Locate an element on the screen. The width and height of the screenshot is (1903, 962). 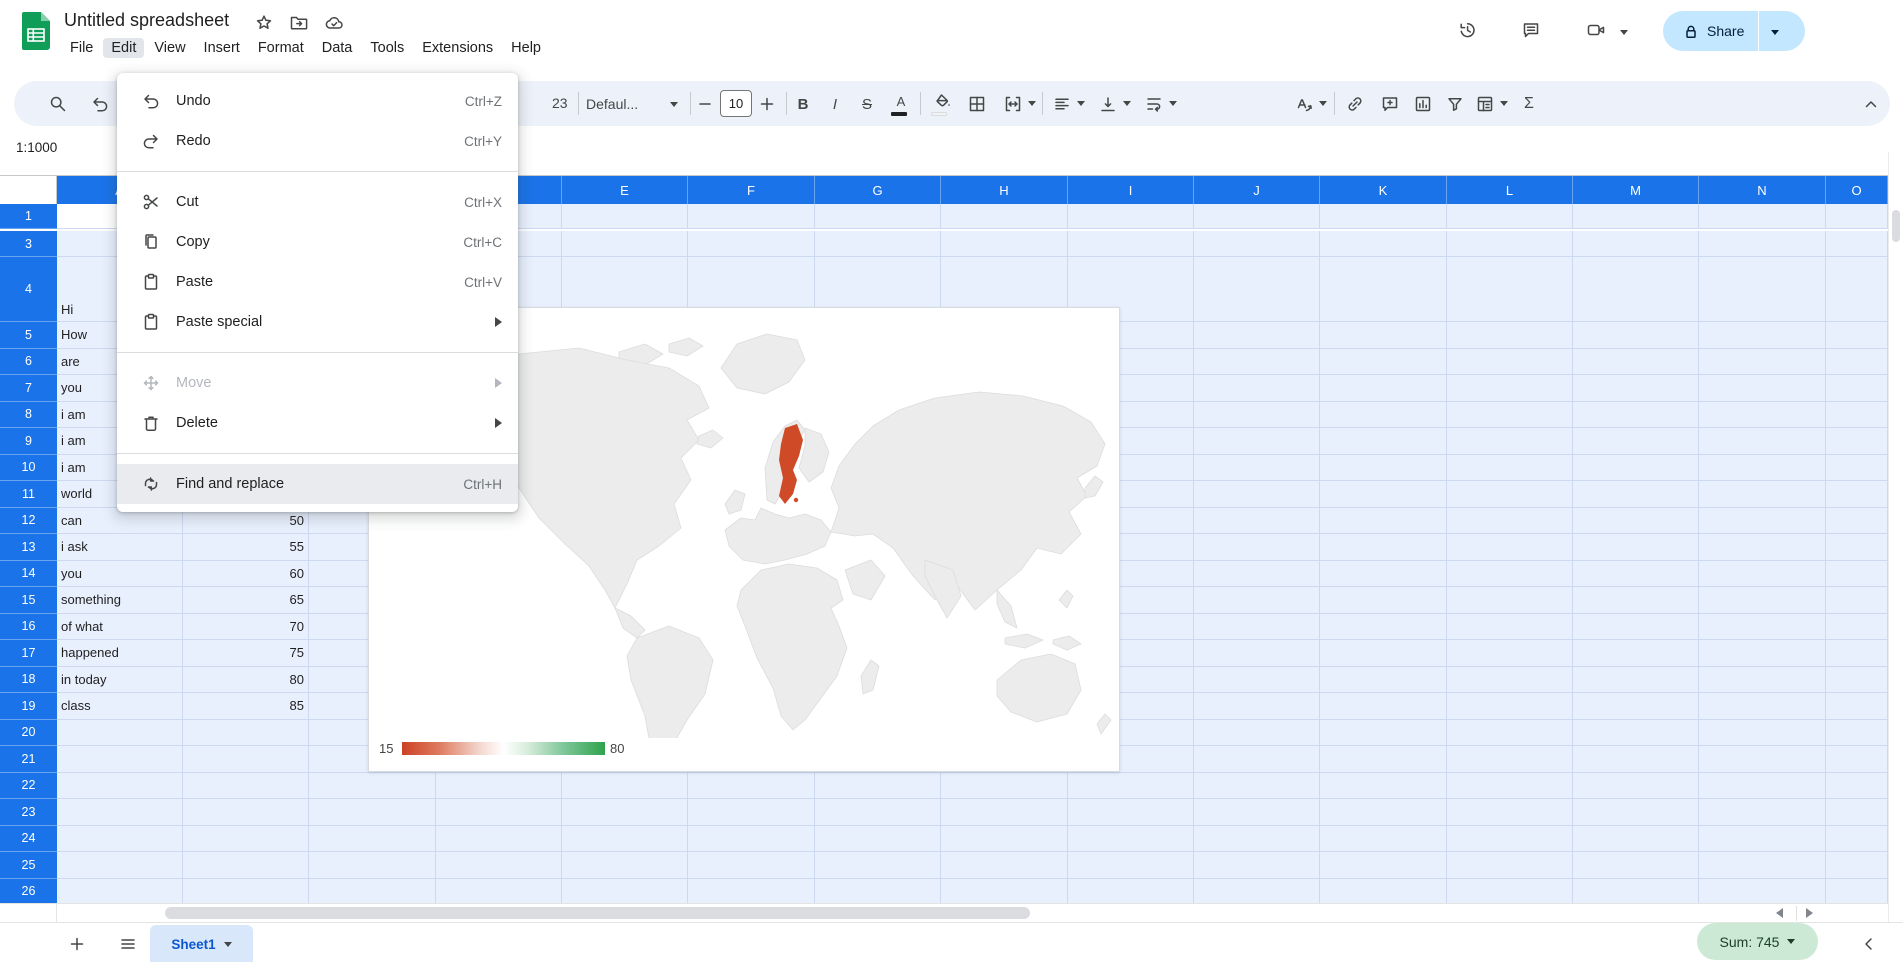
cell-B24 is located at coordinates (246, 838).